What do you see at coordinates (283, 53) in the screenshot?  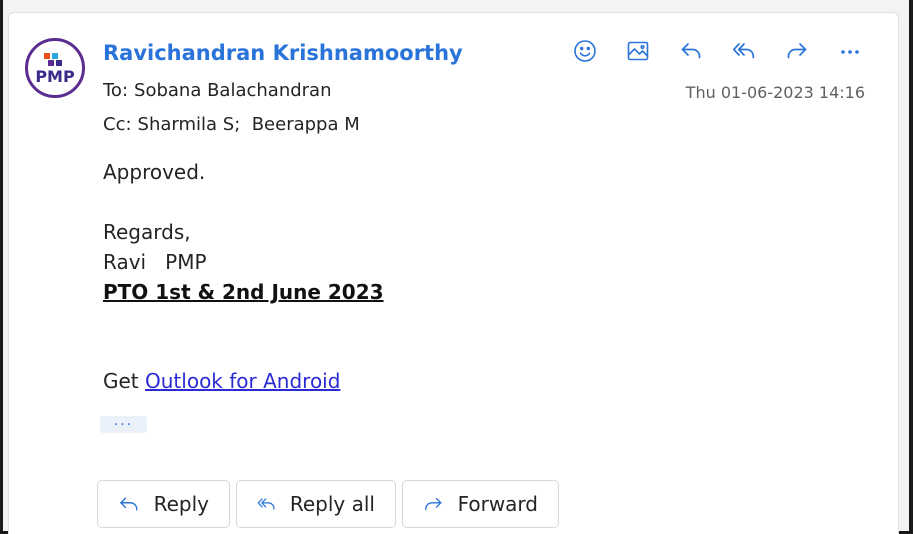 I see `sender-name: Ravichandran Krishnamoorthy` at bounding box center [283, 53].